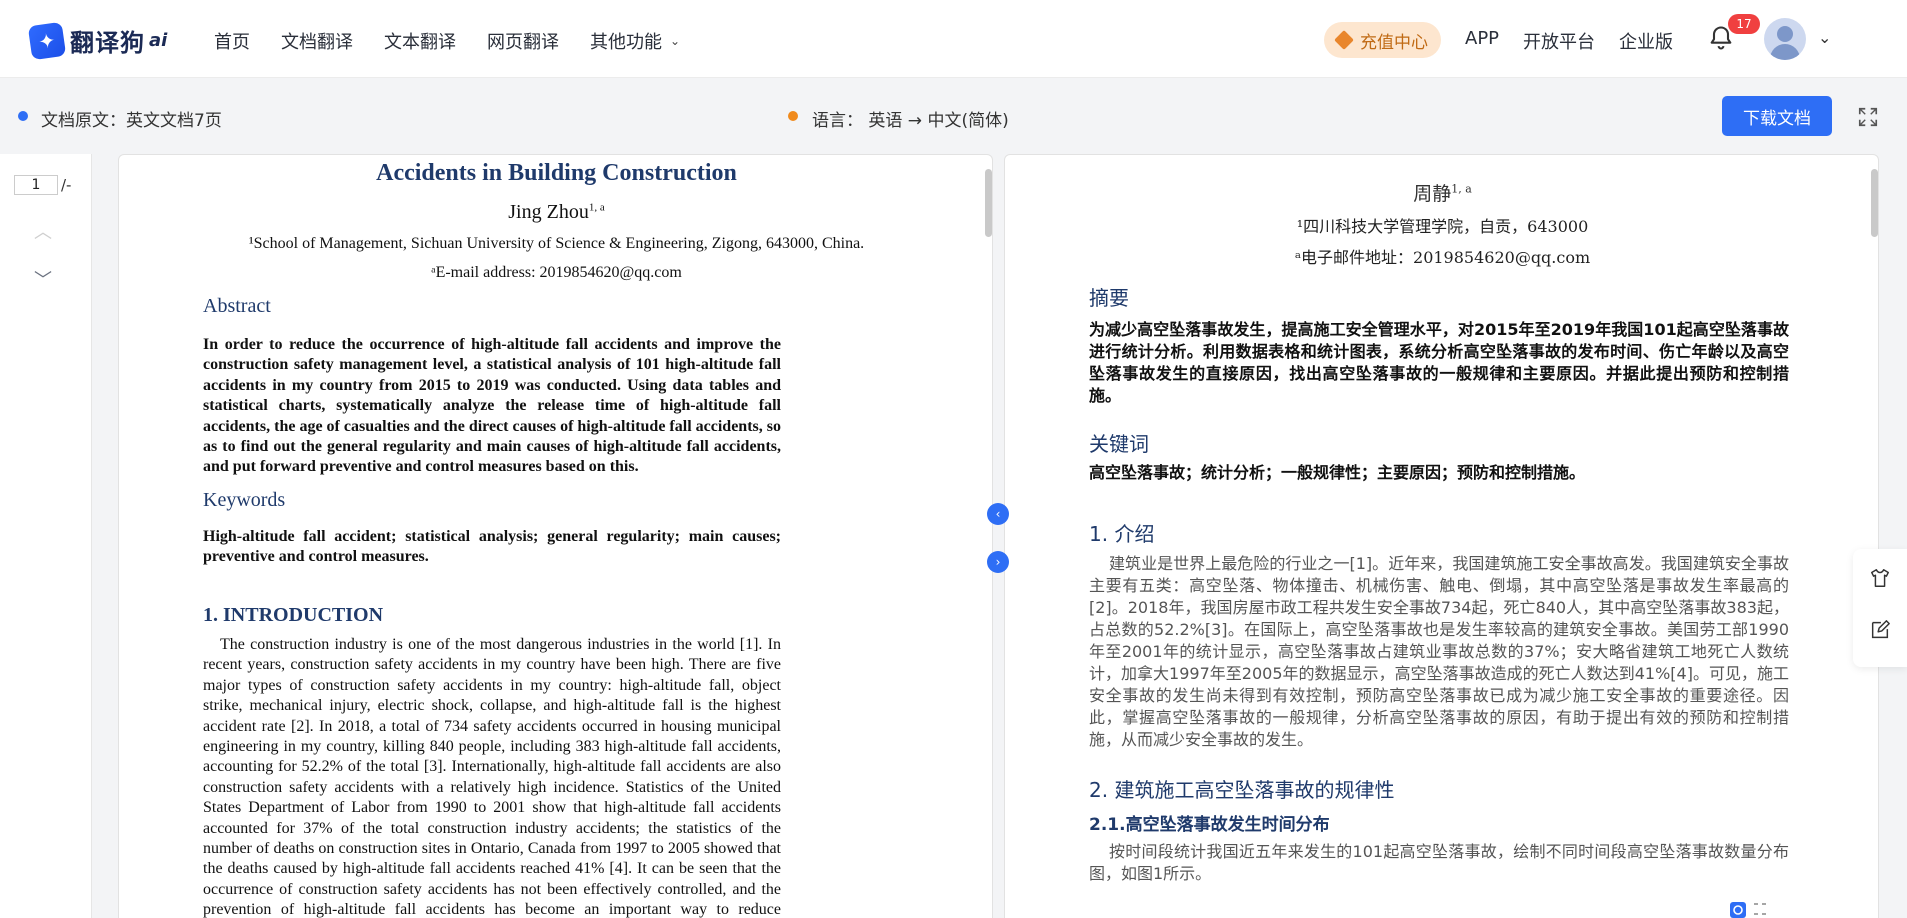 This screenshot has height=918, width=1907. Describe the element at coordinates (23, 116) in the screenshot. I see `source-dot-icon` at that location.